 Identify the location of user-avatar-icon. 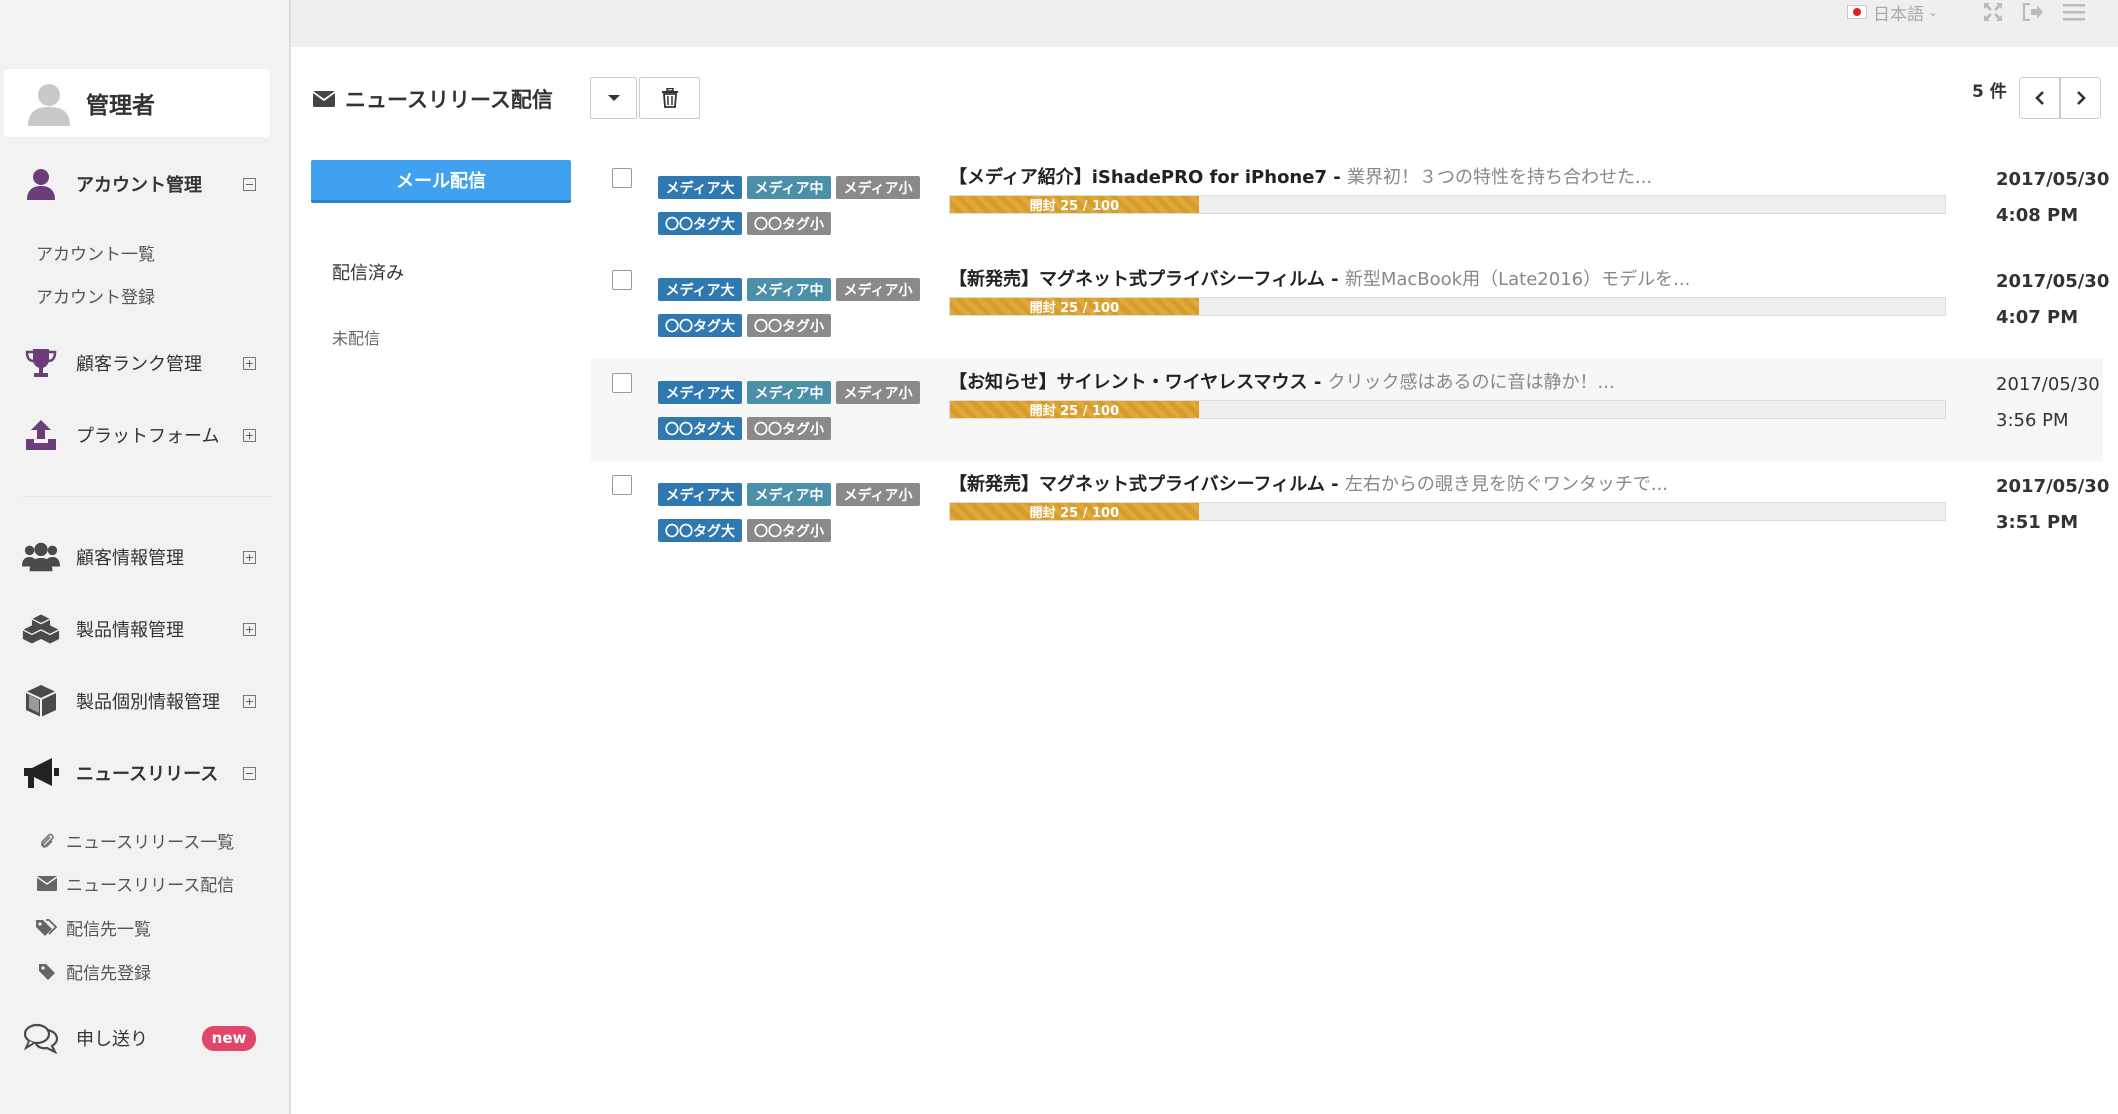
(49, 105).